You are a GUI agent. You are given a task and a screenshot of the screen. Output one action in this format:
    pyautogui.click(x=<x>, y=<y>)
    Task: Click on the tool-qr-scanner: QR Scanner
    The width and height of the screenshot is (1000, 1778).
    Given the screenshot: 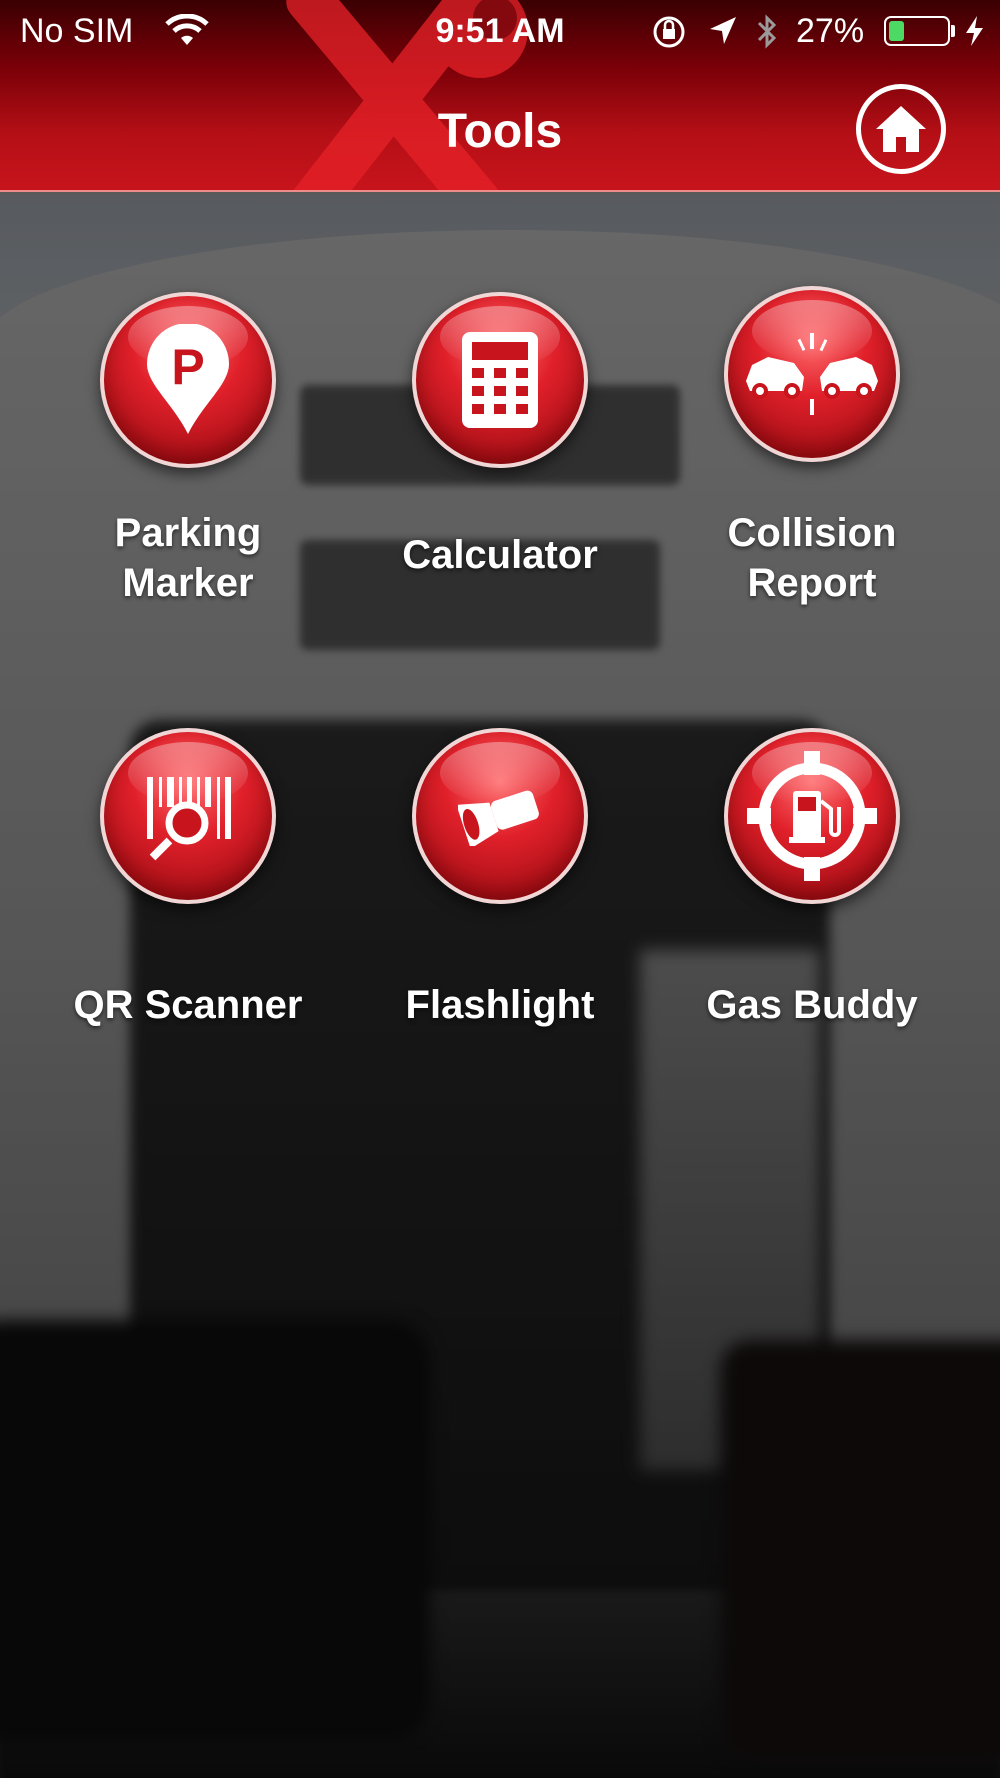 What is the action you would take?
    pyautogui.click(x=188, y=879)
    